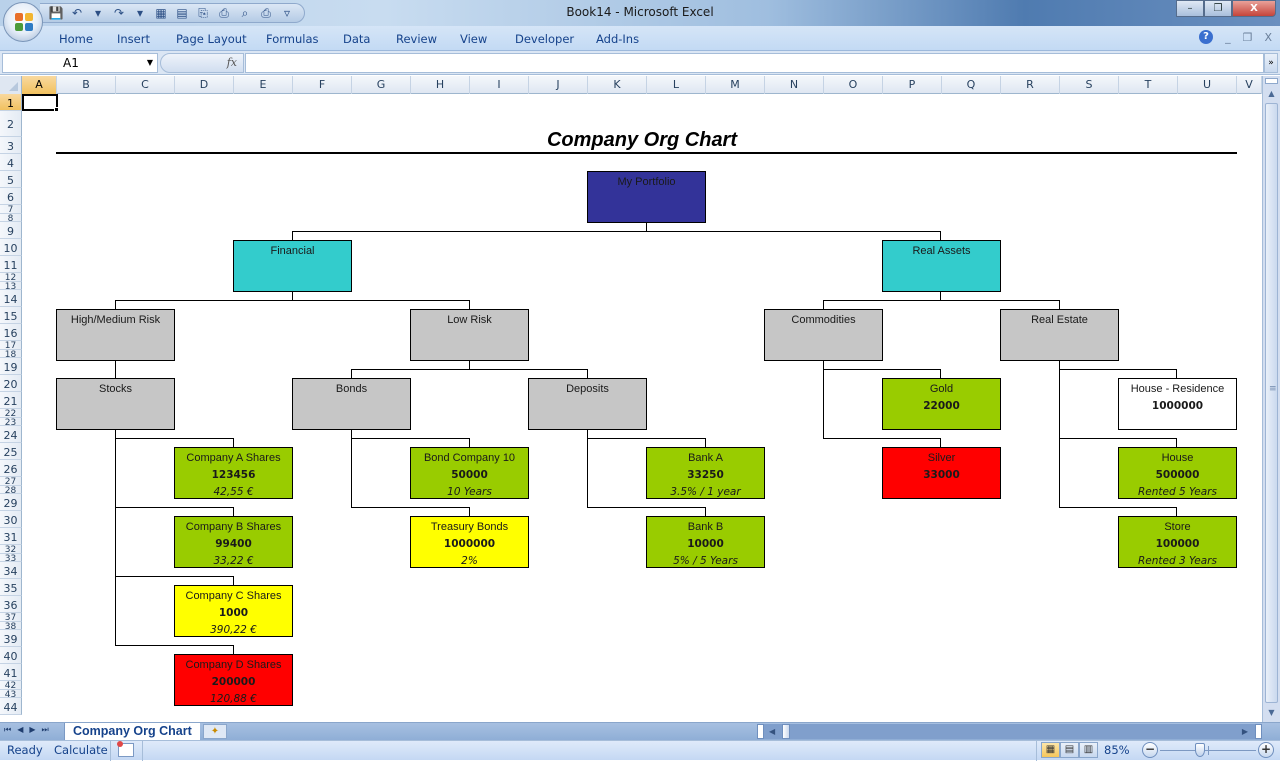 The width and height of the screenshot is (1280, 761). What do you see at coordinates (381, 85) in the screenshot?
I see `column-header-g: G` at bounding box center [381, 85].